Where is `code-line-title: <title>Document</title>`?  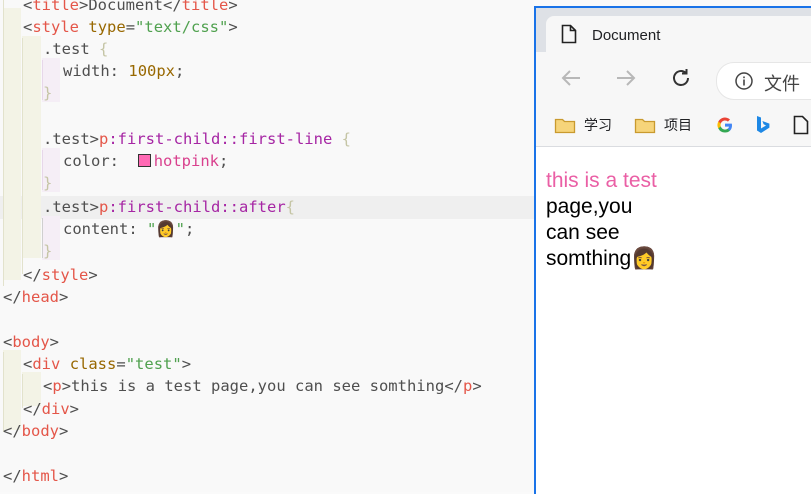 code-line-title: <title>Document</title> is located at coordinates (130, 7).